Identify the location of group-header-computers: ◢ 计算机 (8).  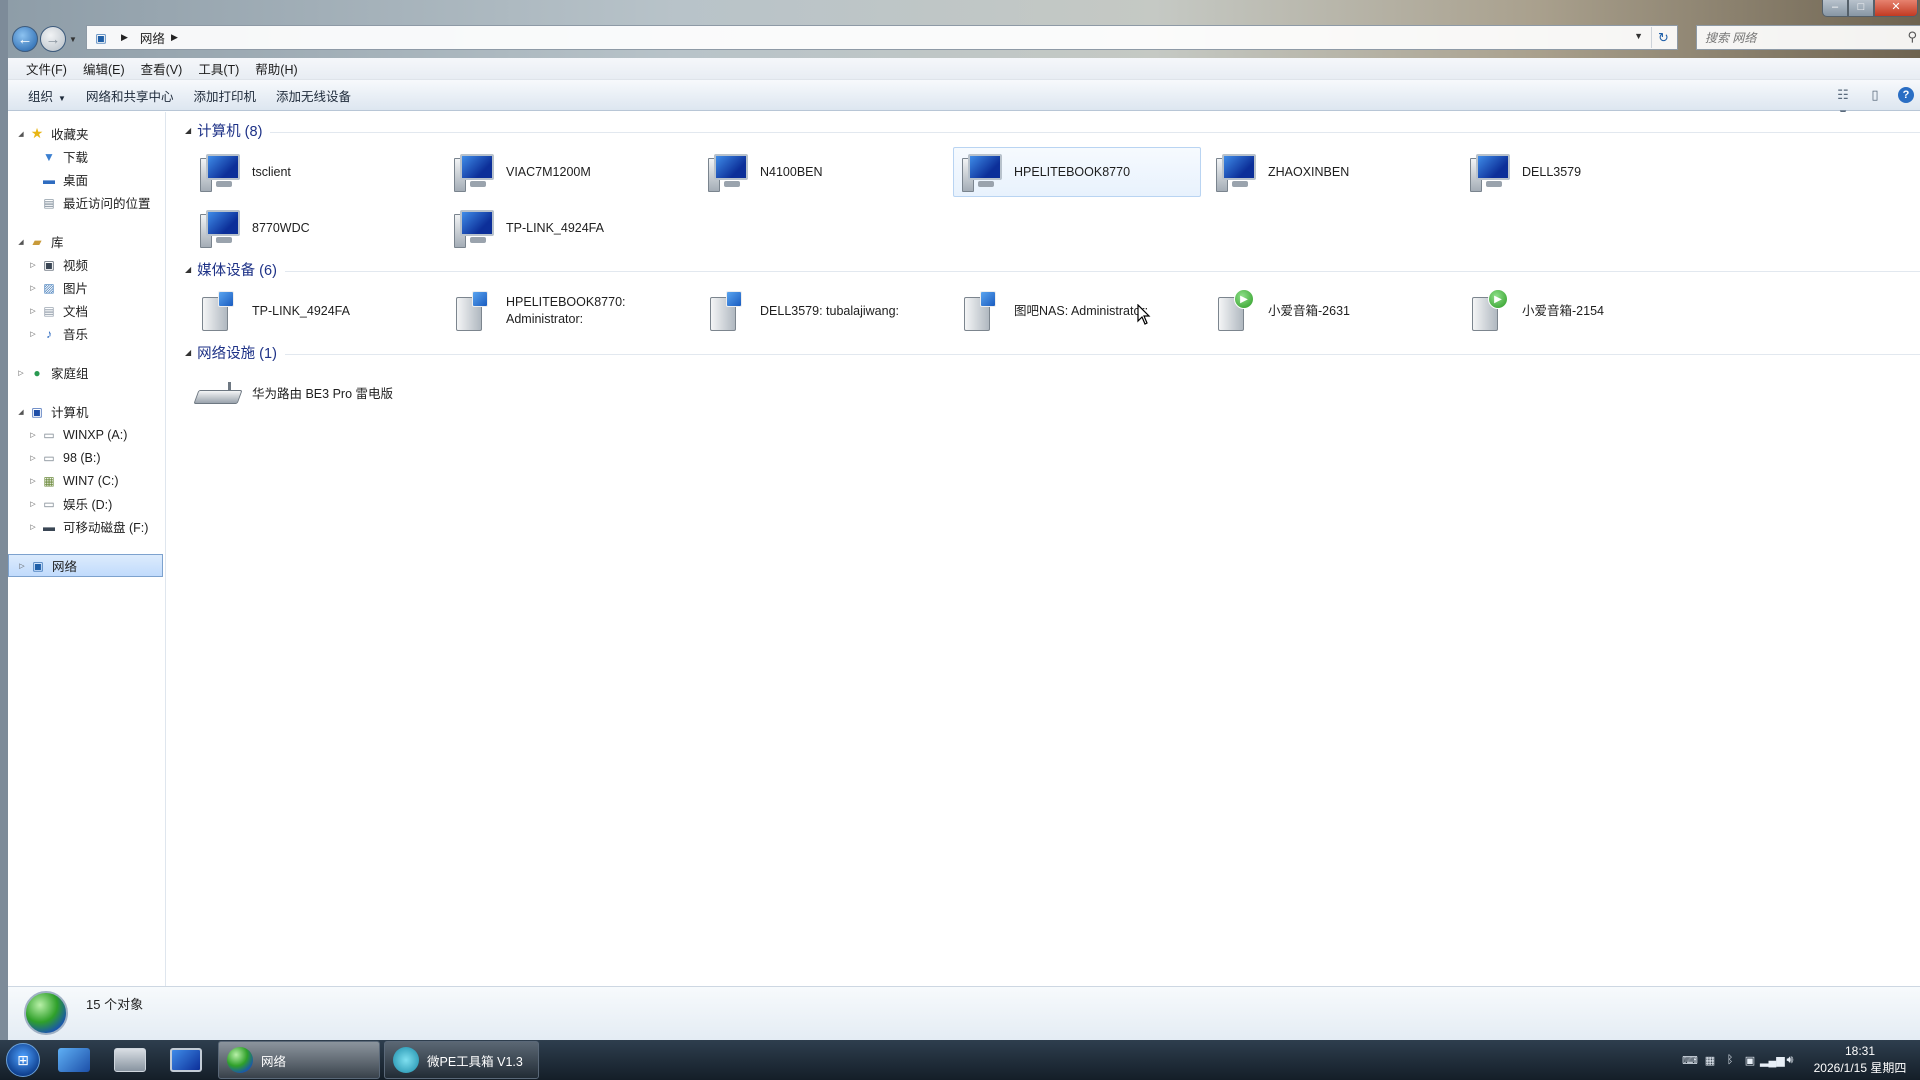
(1043, 130).